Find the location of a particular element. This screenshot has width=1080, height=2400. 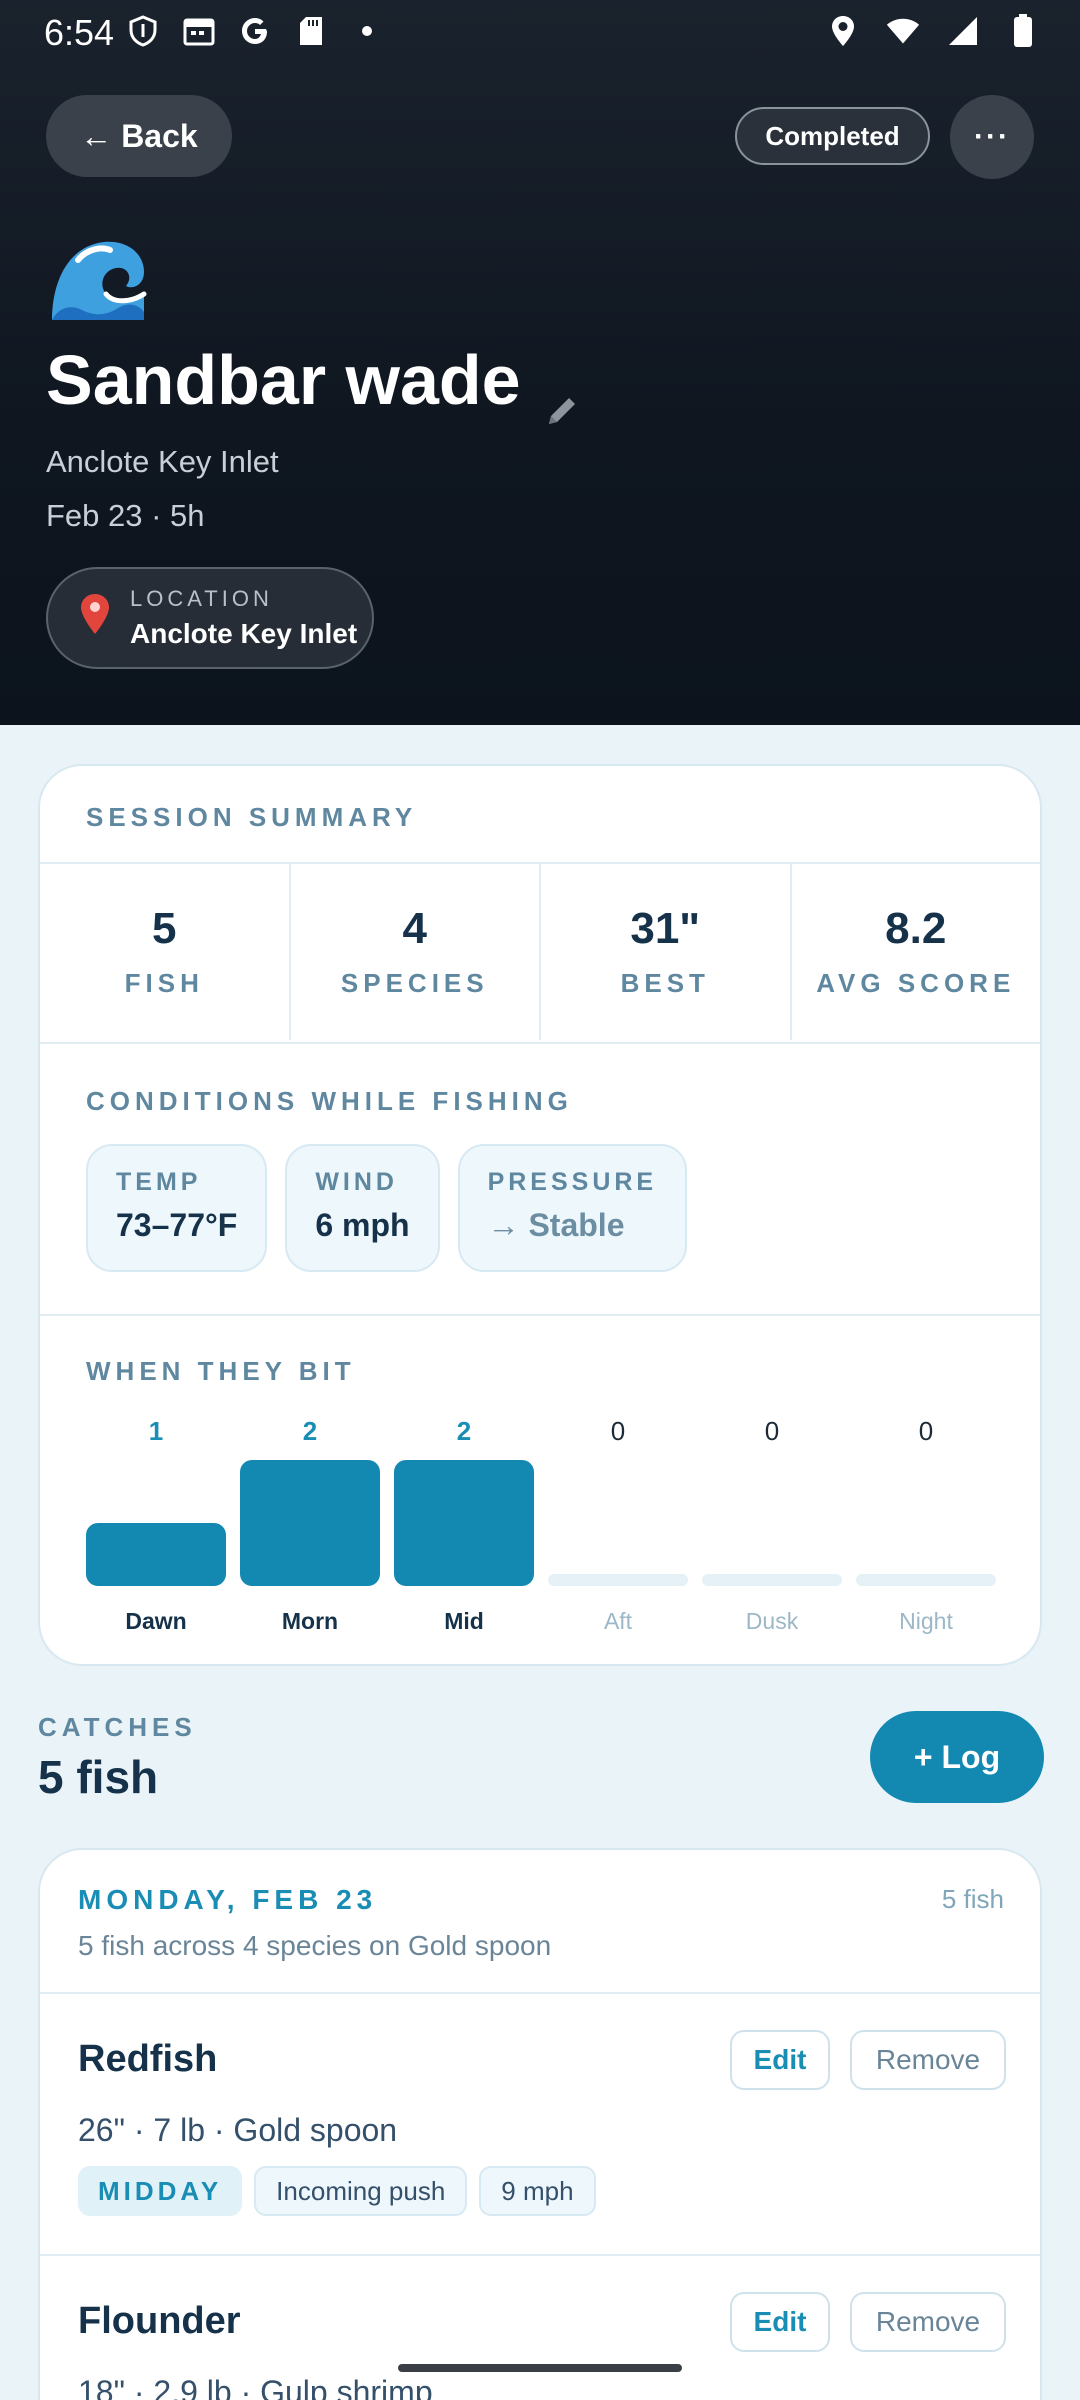

stat-label: SPECIES is located at coordinates (414, 982).